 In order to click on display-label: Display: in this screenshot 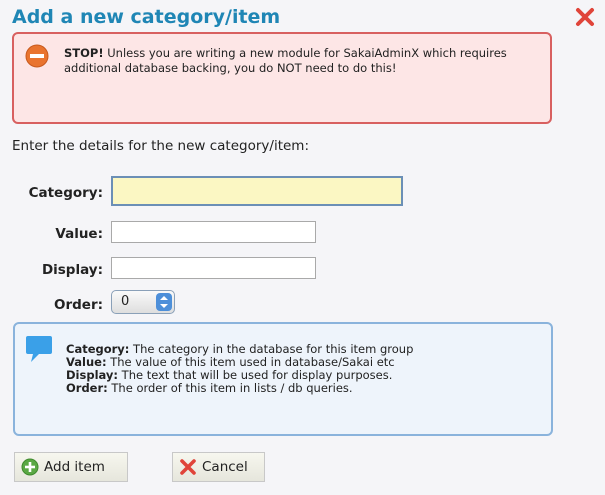, I will do `click(72, 270)`.